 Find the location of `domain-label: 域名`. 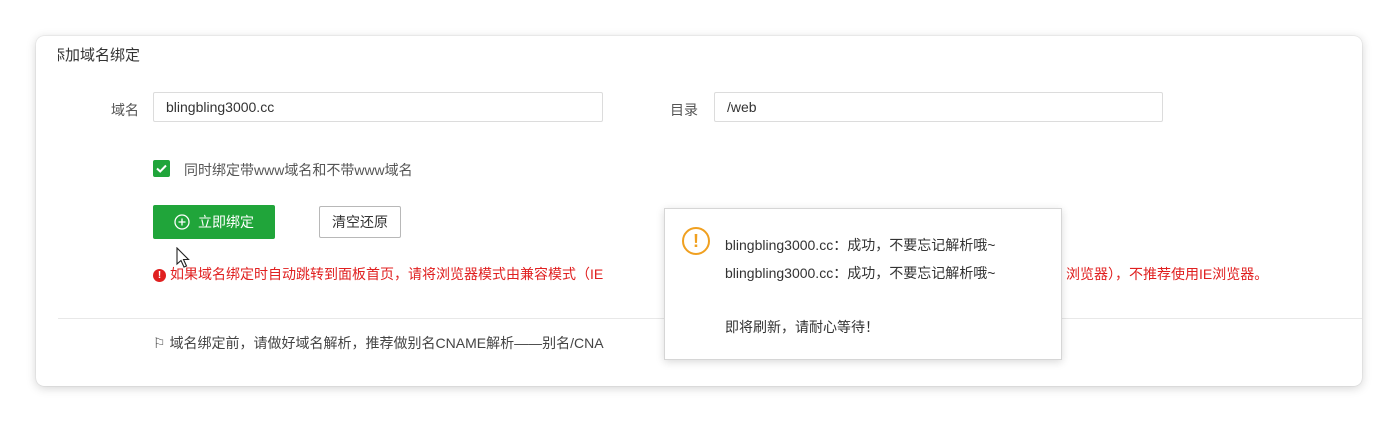

domain-label: 域名 is located at coordinates (125, 110).